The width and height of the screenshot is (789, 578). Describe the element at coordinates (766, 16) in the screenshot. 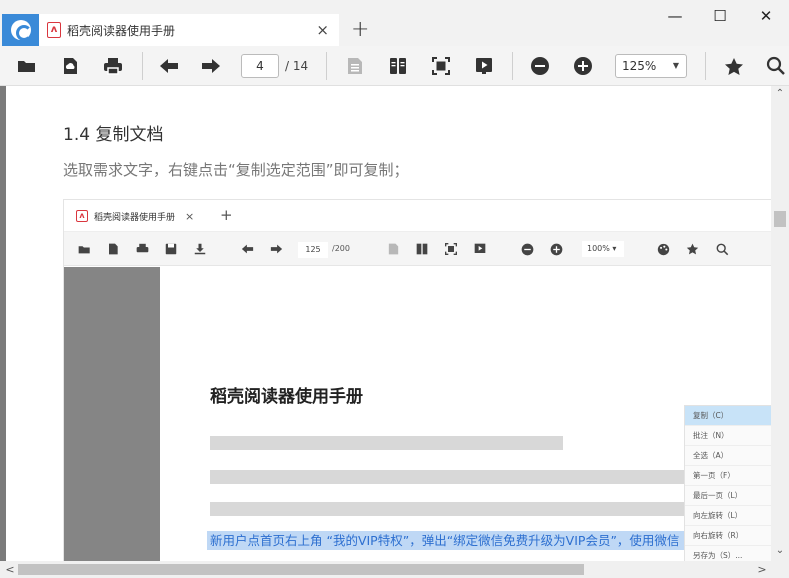

I see `close-button: ✕` at that location.